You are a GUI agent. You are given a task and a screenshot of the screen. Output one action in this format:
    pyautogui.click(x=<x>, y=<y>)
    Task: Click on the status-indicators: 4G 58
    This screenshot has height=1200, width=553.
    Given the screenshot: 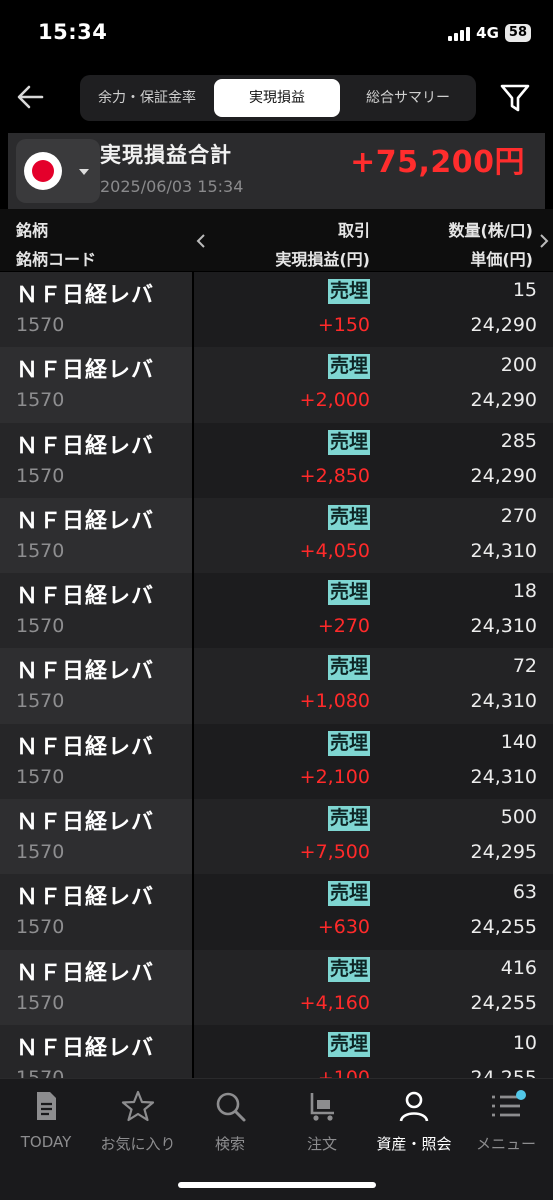 What is the action you would take?
    pyautogui.click(x=489, y=33)
    